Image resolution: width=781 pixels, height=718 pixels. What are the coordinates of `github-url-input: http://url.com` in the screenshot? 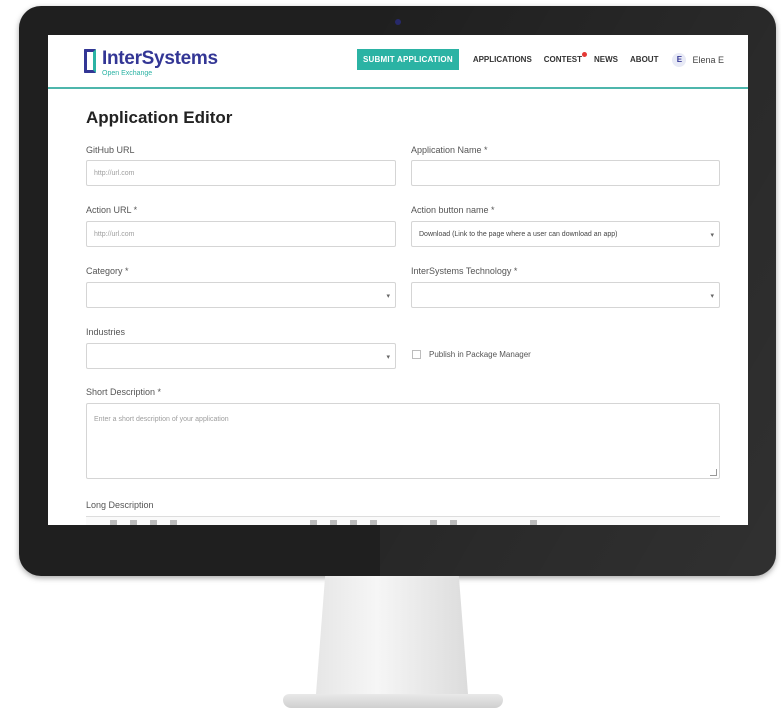 It's located at (241, 173).